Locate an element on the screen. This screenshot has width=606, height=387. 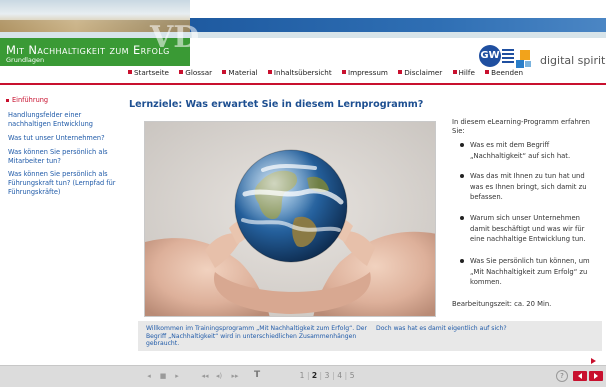
header-divider is located at coordinates (303, 84).